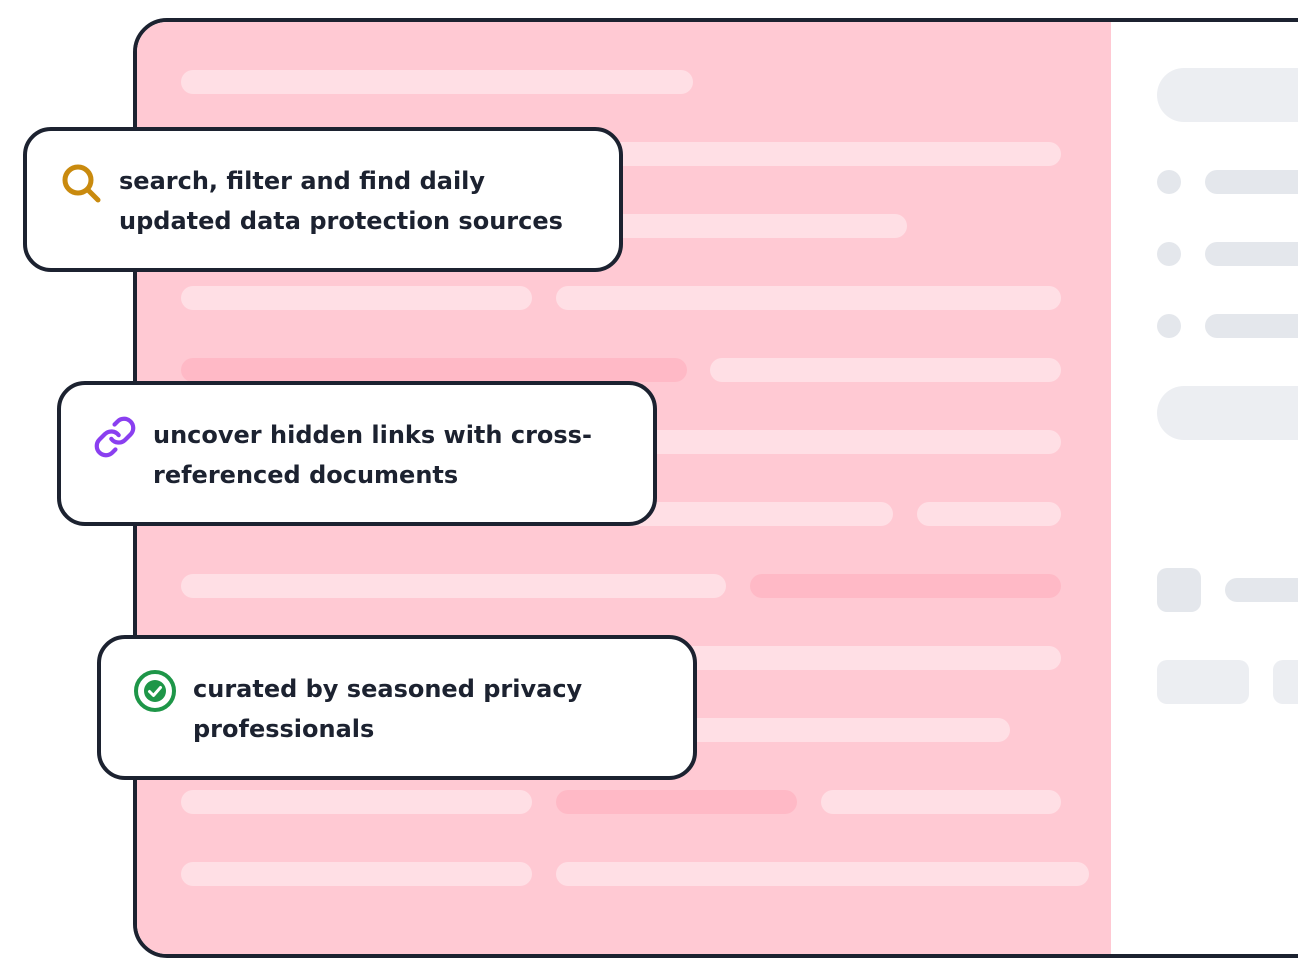 Image resolution: width=1298 pixels, height=958 pixels. I want to click on sidebar-title-placeholder, so click(1227, 95).